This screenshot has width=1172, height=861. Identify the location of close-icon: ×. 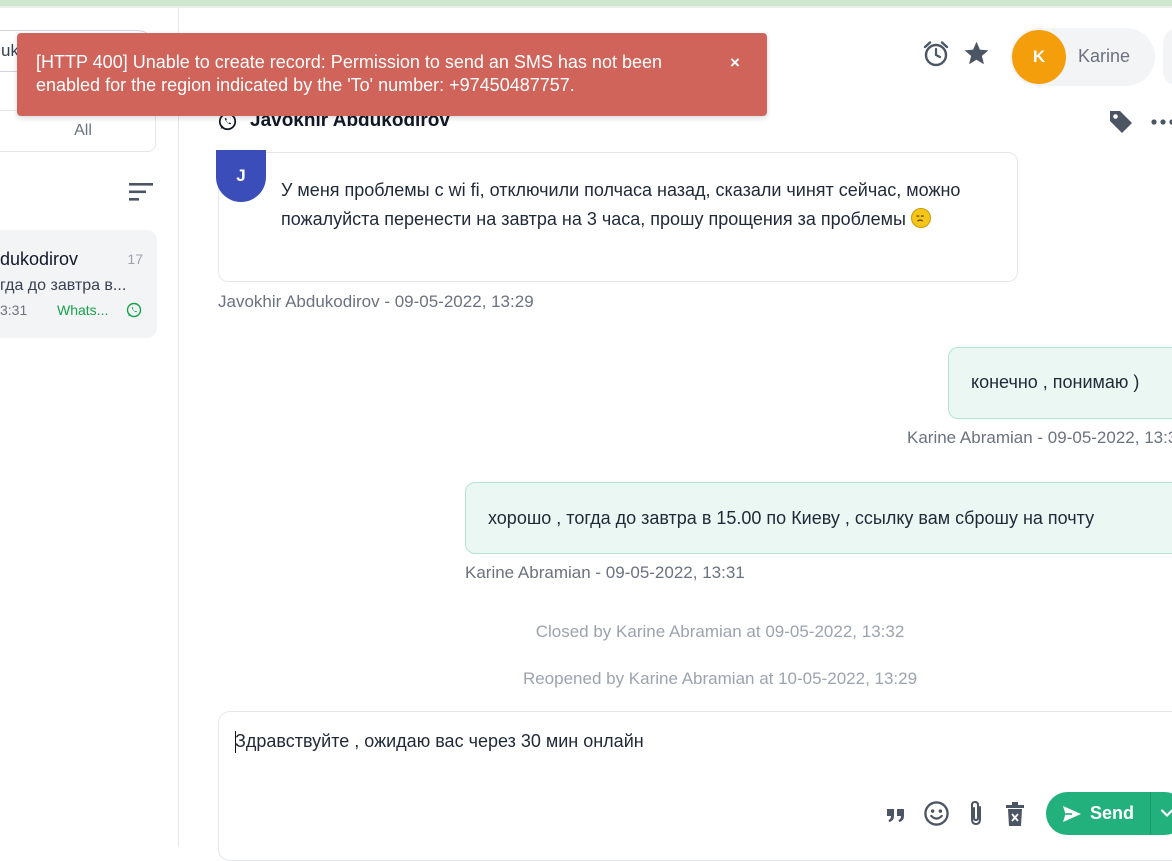
(735, 63).